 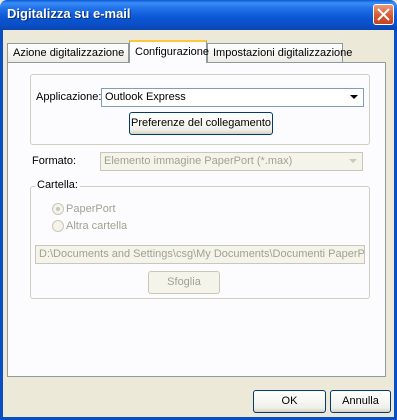 I want to click on cancel-button: Annulla, so click(x=360, y=401).